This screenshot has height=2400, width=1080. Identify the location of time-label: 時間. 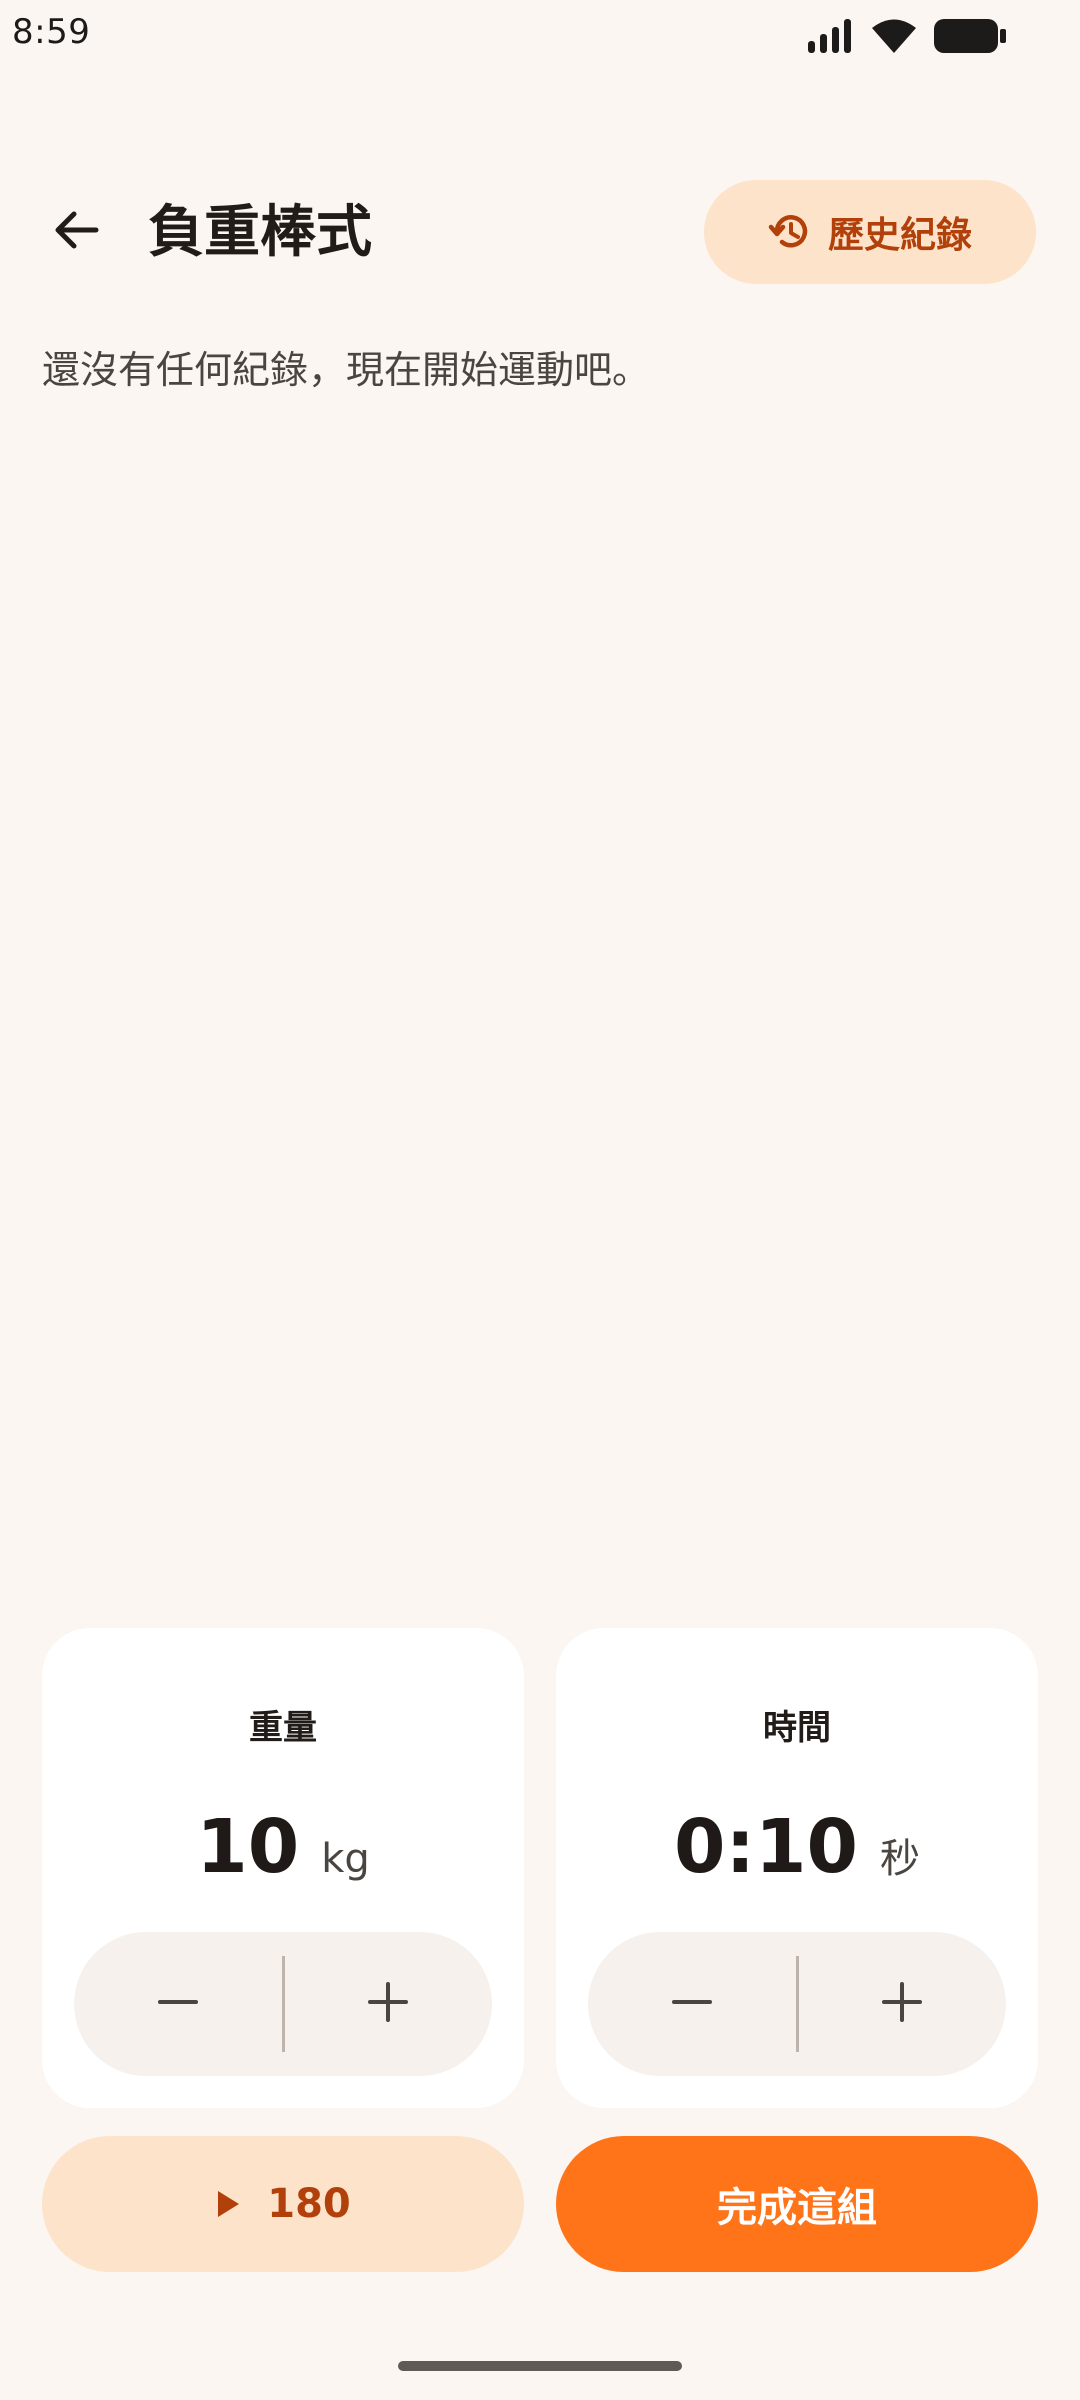
(797, 1728).